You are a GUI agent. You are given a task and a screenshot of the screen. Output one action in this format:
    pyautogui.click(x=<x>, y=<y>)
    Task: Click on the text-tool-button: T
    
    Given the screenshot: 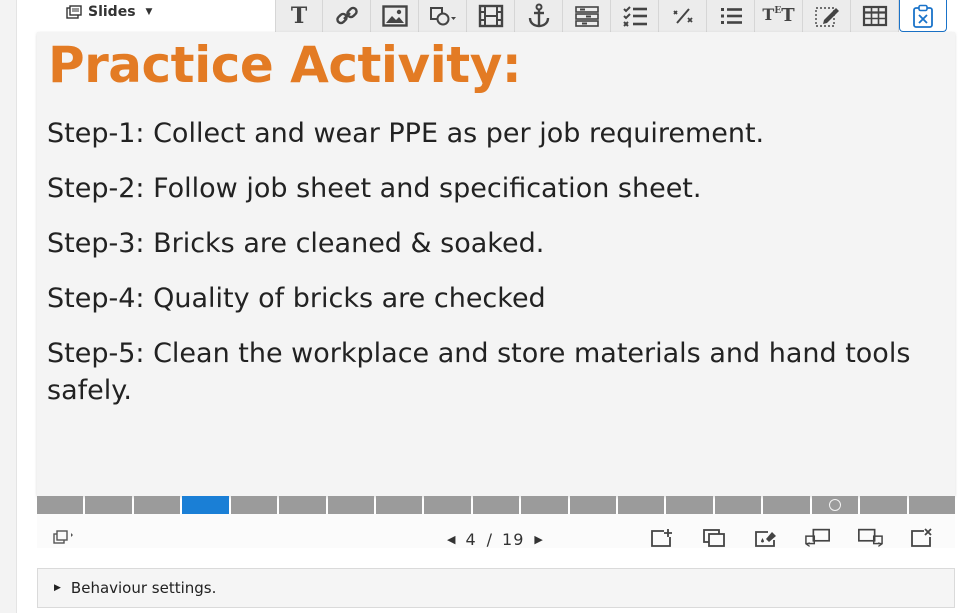 What is the action you would take?
    pyautogui.click(x=299, y=16)
    